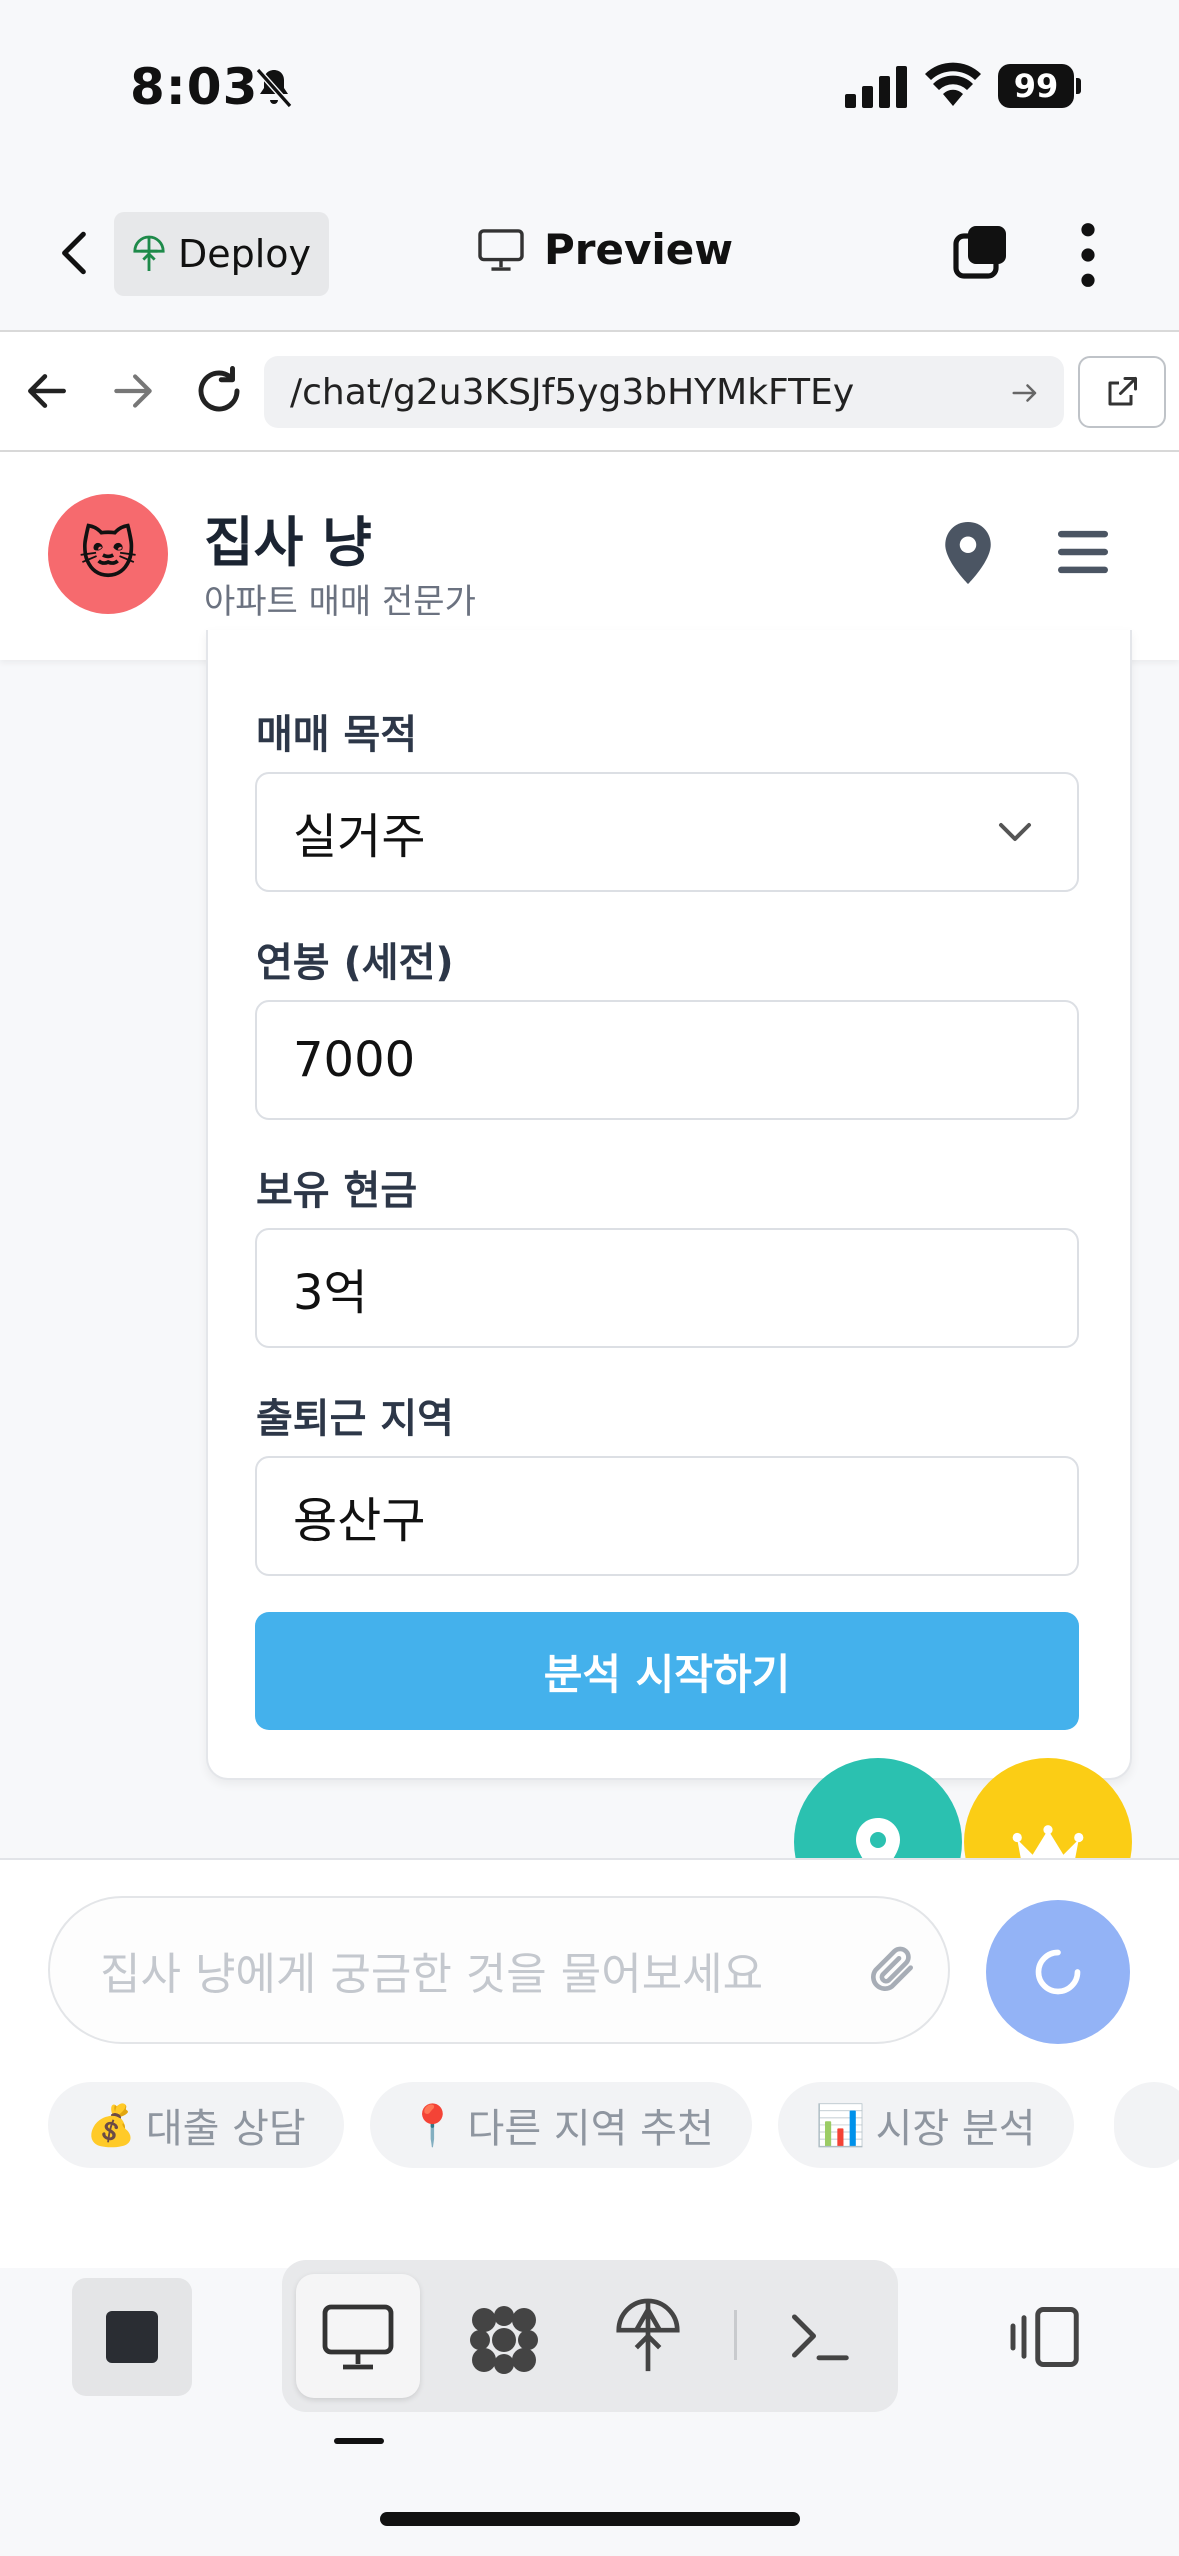 The height and width of the screenshot is (2556, 1179). Describe the element at coordinates (1025, 393) in the screenshot. I see `go-arrow-icon` at that location.